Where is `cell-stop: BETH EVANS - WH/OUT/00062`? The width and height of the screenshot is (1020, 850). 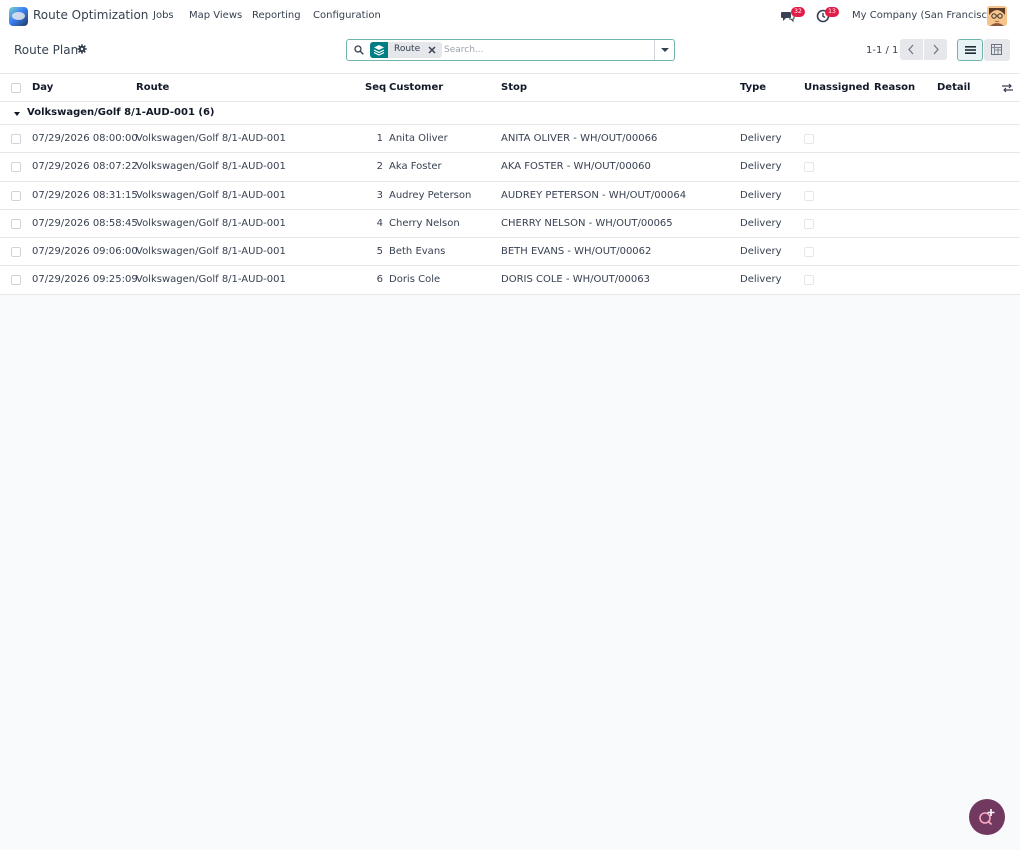 cell-stop: BETH EVANS - WH/OUT/00062 is located at coordinates (576, 252).